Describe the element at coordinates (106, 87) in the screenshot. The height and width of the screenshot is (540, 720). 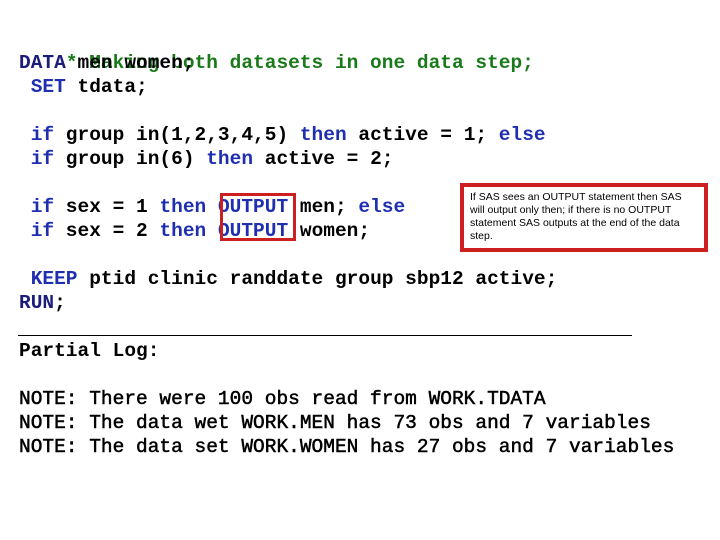
I see `code-text: tdata;` at that location.